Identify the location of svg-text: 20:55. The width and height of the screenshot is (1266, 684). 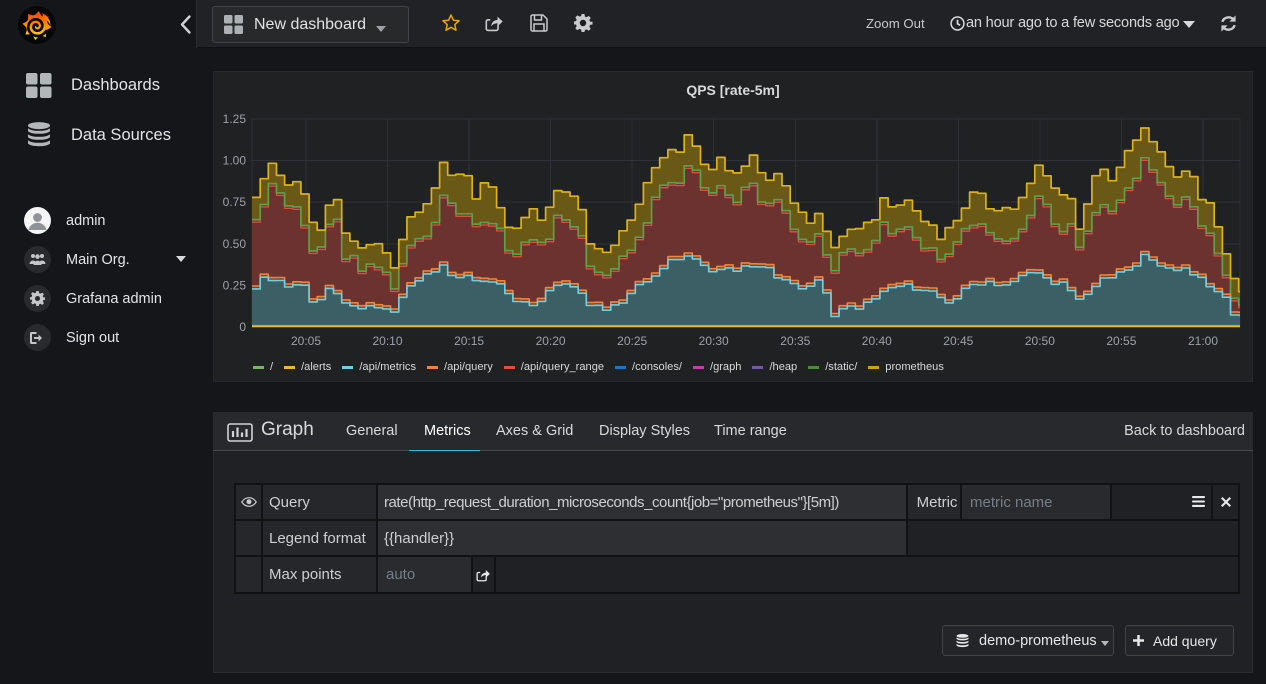
(1121, 341).